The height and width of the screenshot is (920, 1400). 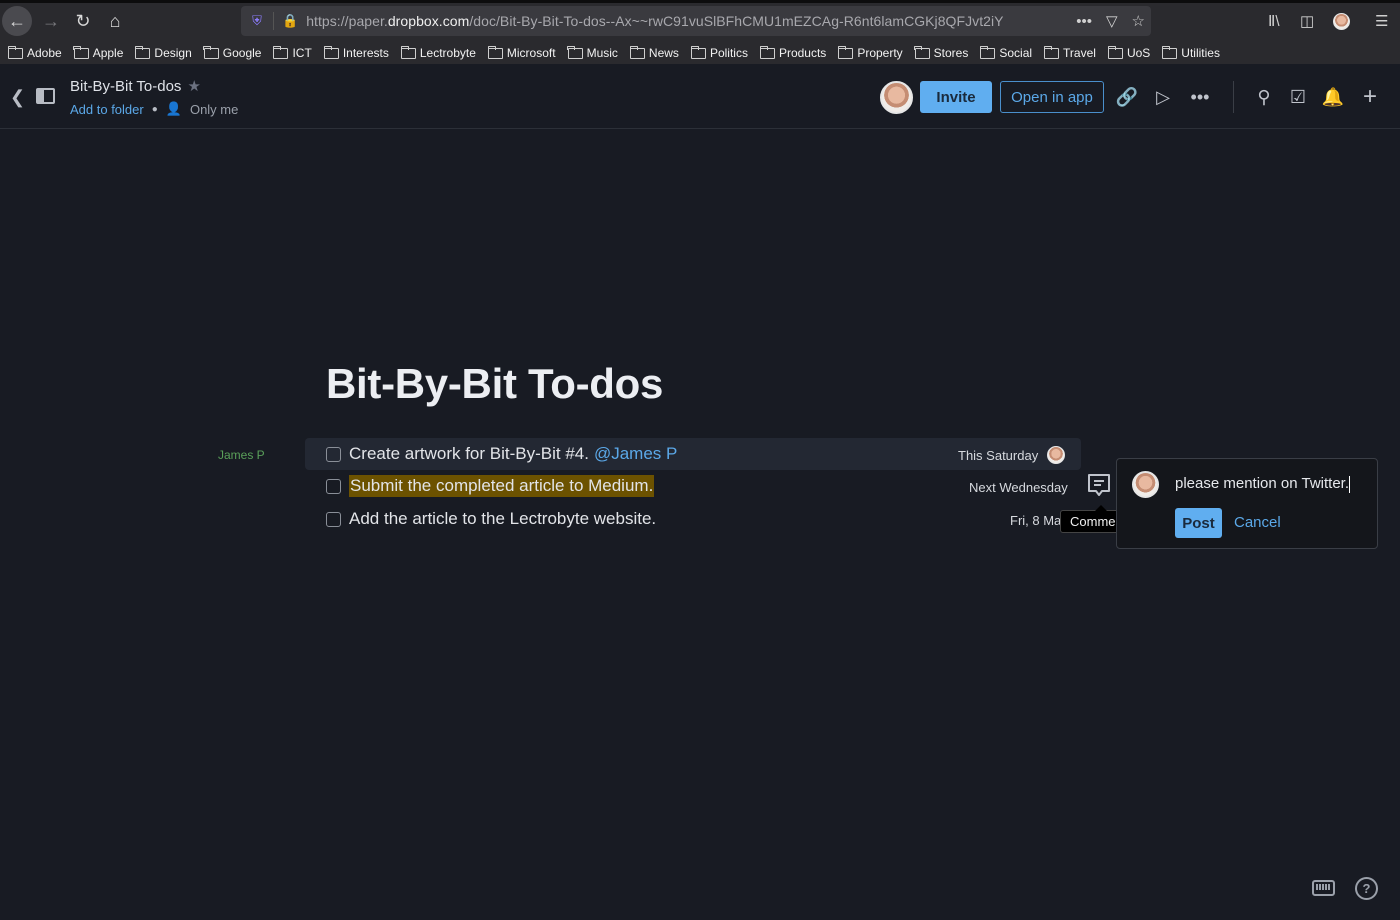 I want to click on cancel-button: Cancel, so click(x=1257, y=522).